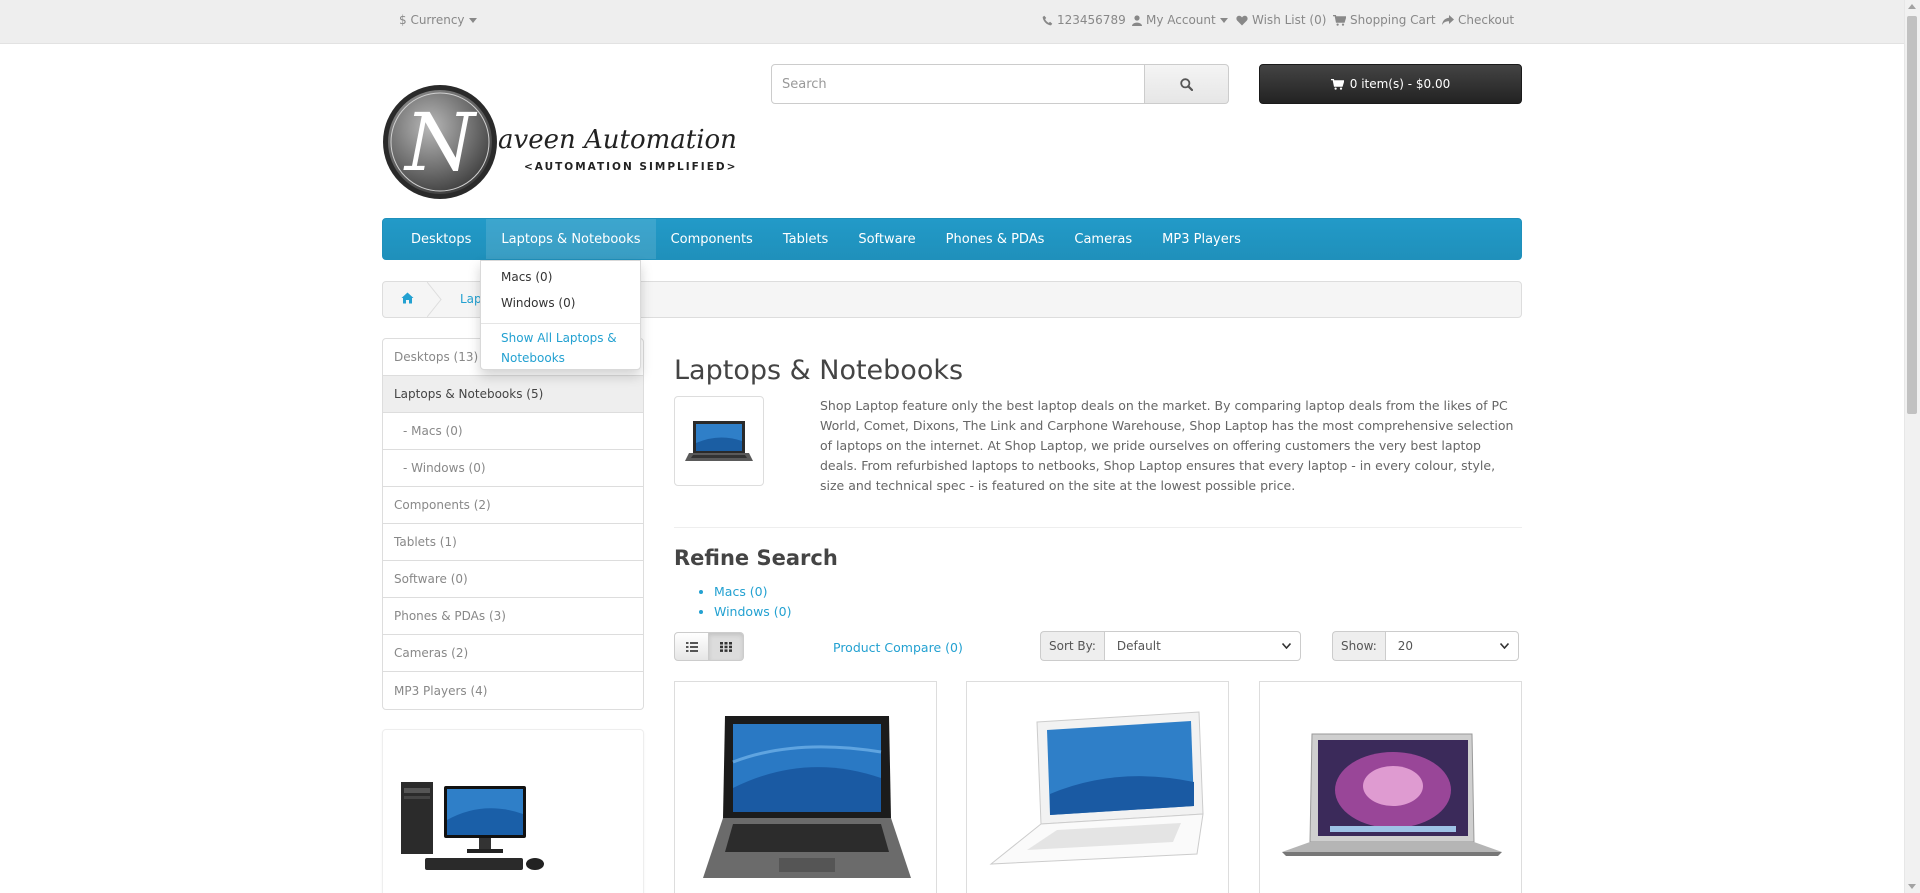 Image resolution: width=1920 pixels, height=893 pixels. What do you see at coordinates (1912, 6) in the screenshot?
I see `scroll-up-arrow-icon` at bounding box center [1912, 6].